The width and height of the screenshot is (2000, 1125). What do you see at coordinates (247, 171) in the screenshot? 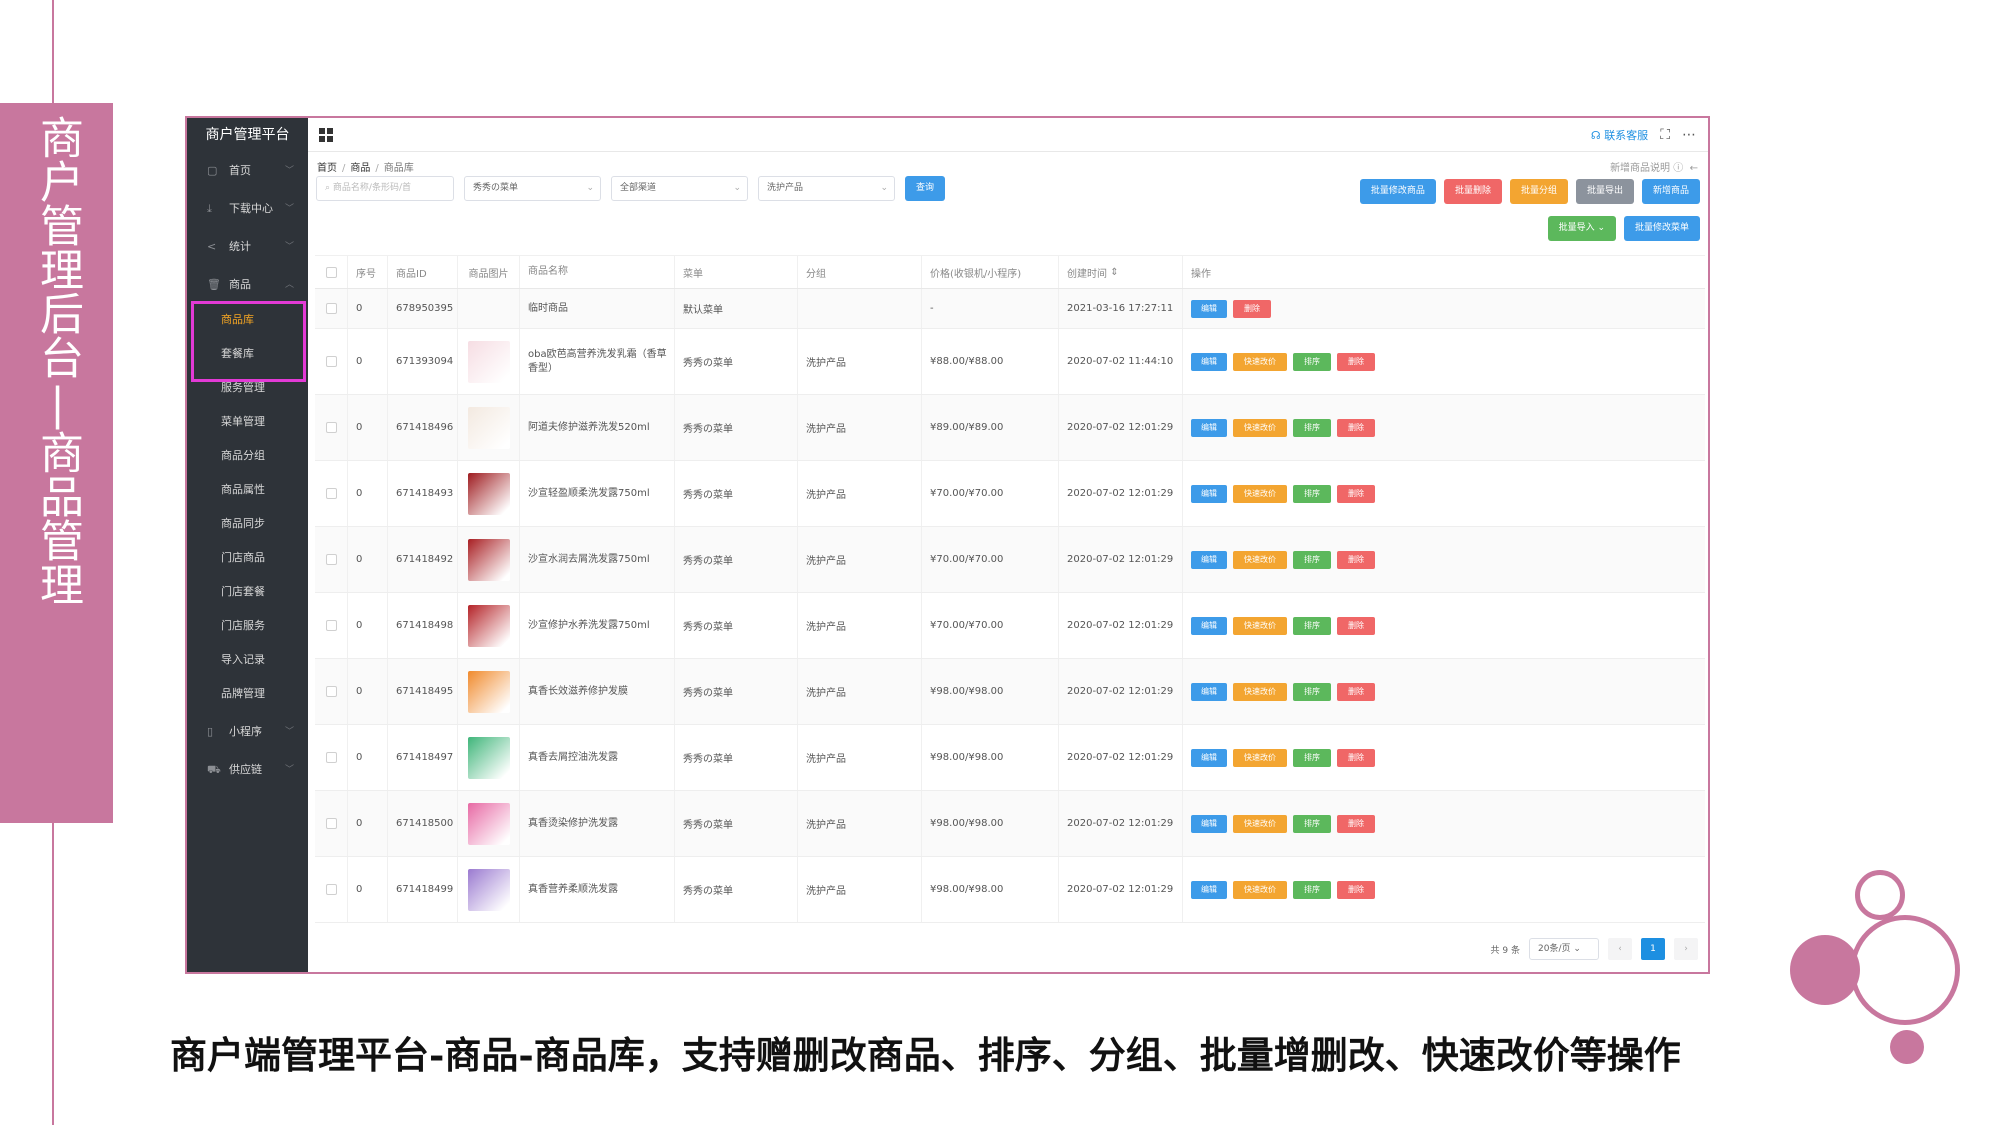
I see `sidebar-item-home: ▢ 首页 ﹀` at bounding box center [247, 171].